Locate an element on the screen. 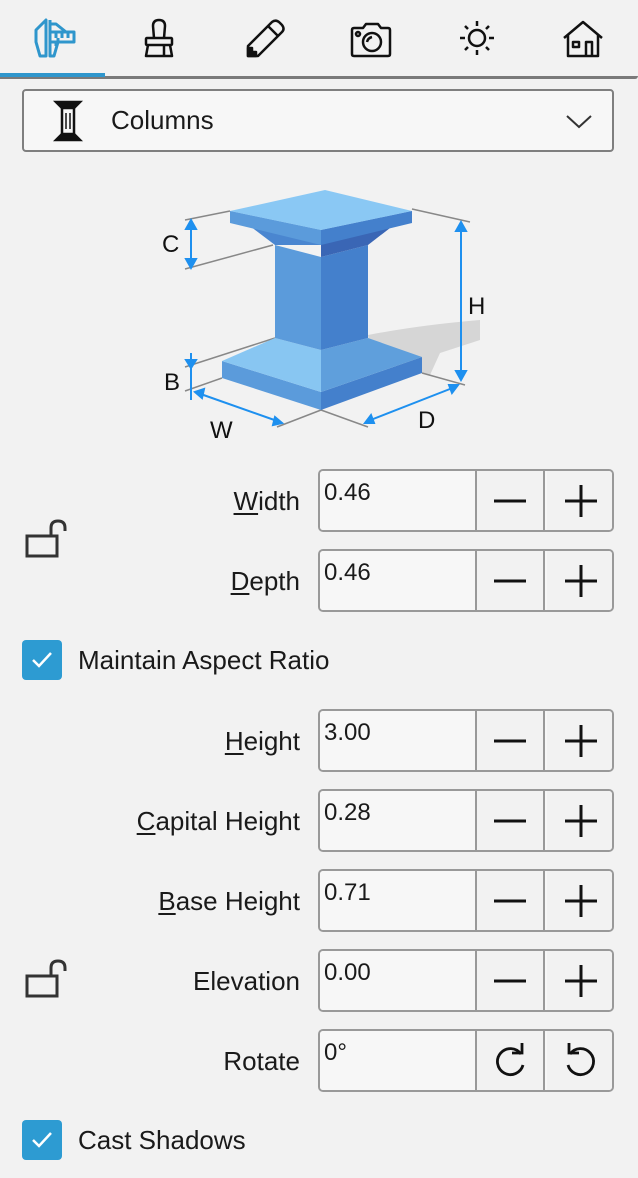  column-icon is located at coordinates (68, 121).